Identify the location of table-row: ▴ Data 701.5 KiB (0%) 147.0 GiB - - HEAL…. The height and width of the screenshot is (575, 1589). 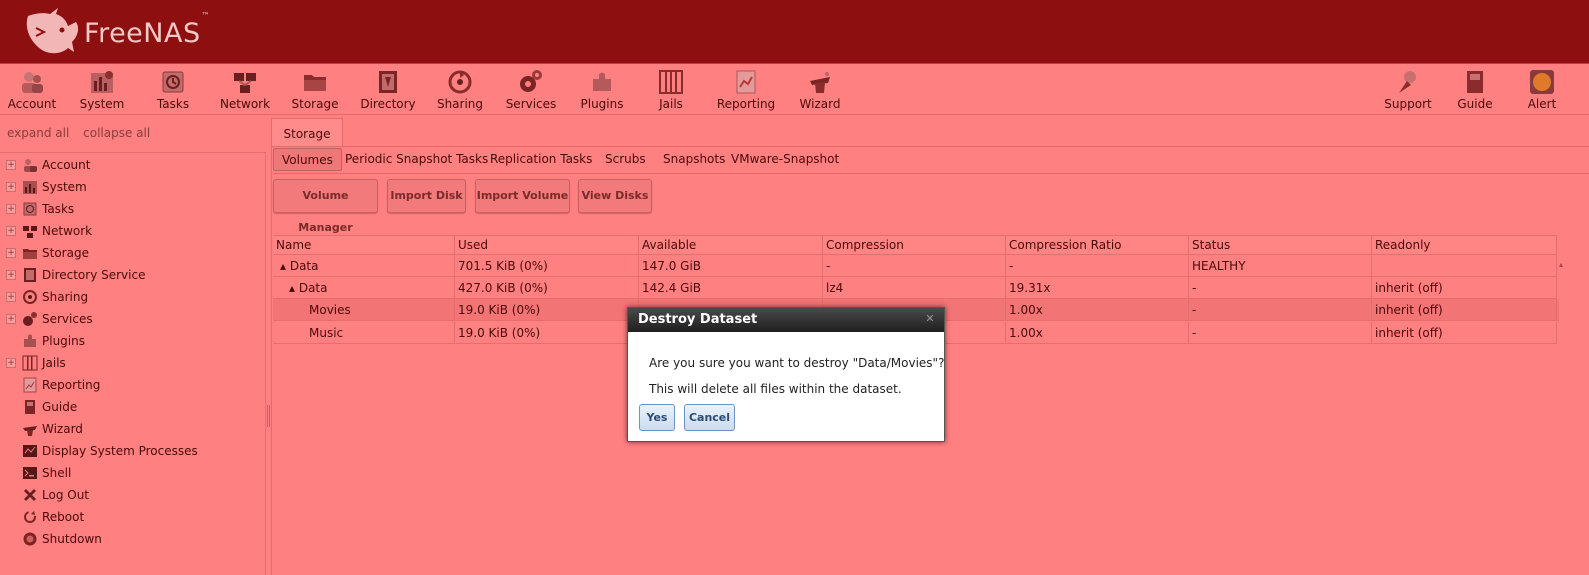
(915, 266).